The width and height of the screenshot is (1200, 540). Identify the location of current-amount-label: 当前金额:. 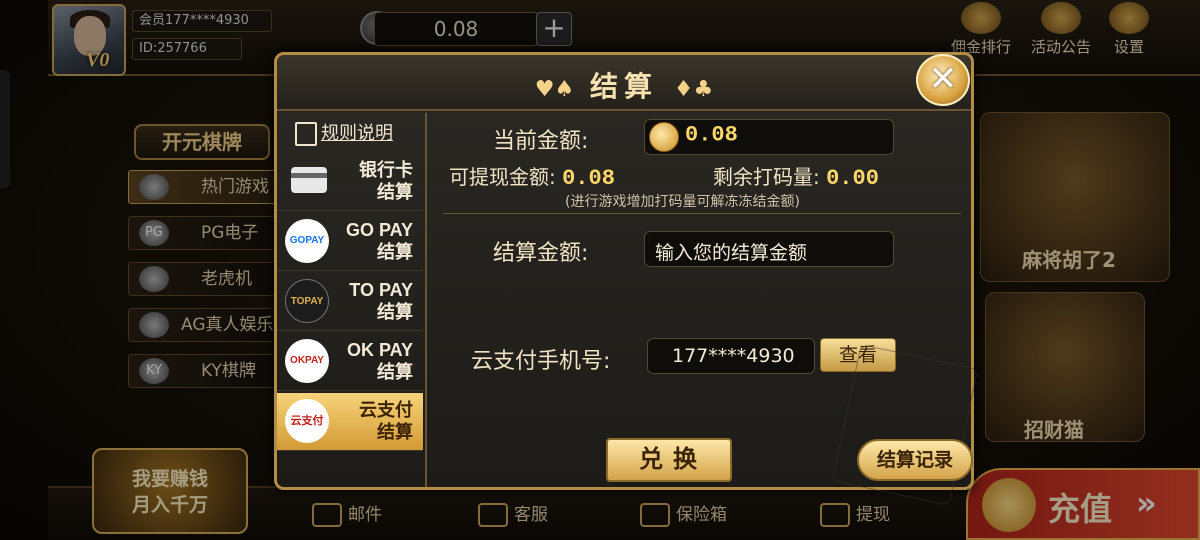
(541, 141).